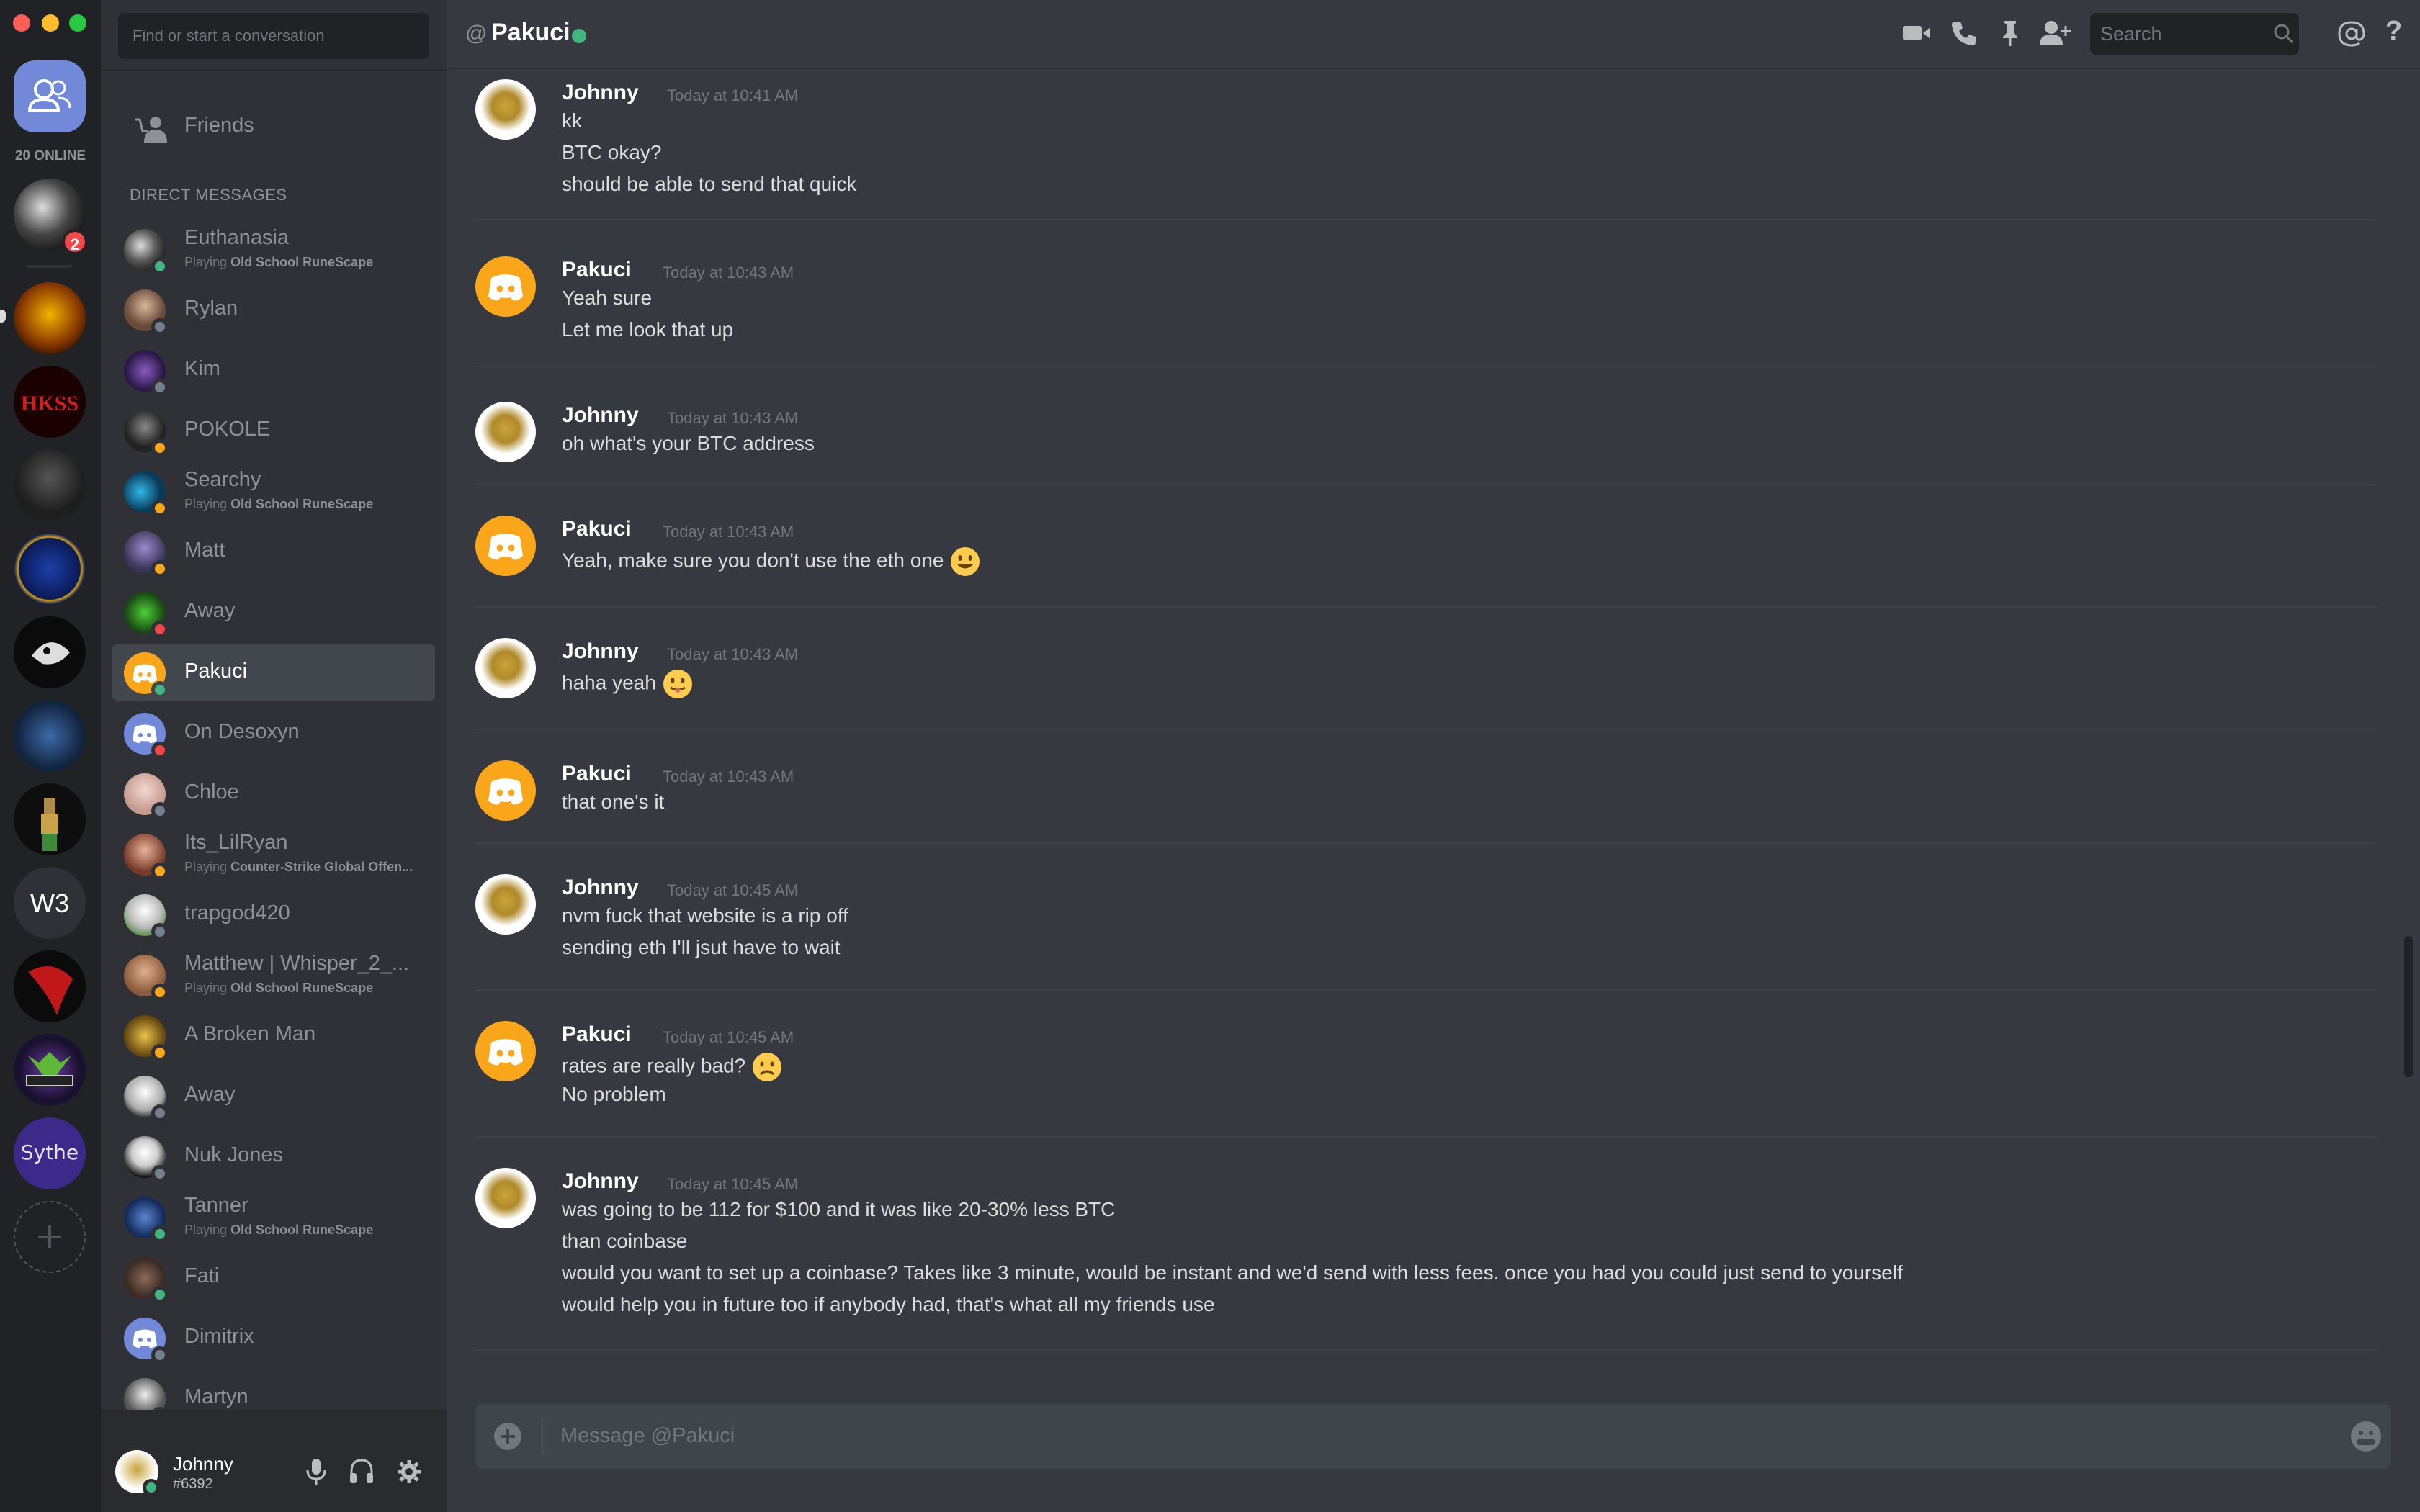 This screenshot has width=2420, height=1512. What do you see at coordinates (273, 1156) in the screenshot?
I see `dm-item: Nuk Jones` at bounding box center [273, 1156].